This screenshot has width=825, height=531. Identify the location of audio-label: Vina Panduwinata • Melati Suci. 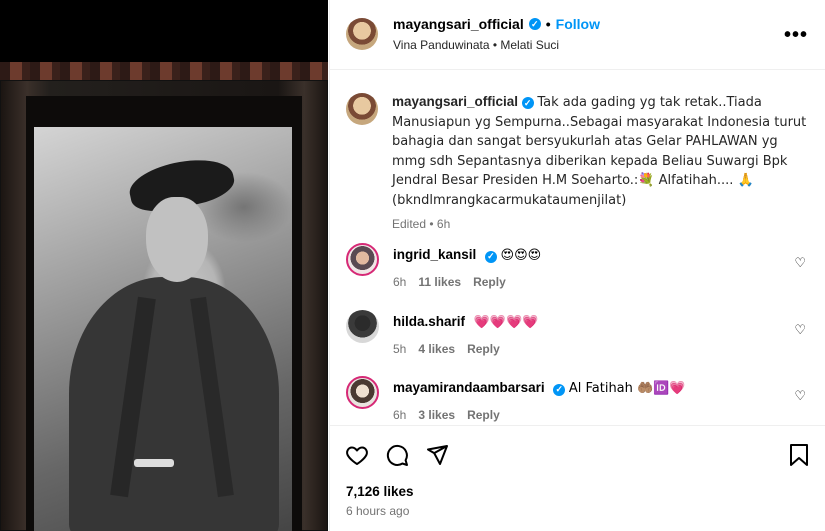
(476, 45).